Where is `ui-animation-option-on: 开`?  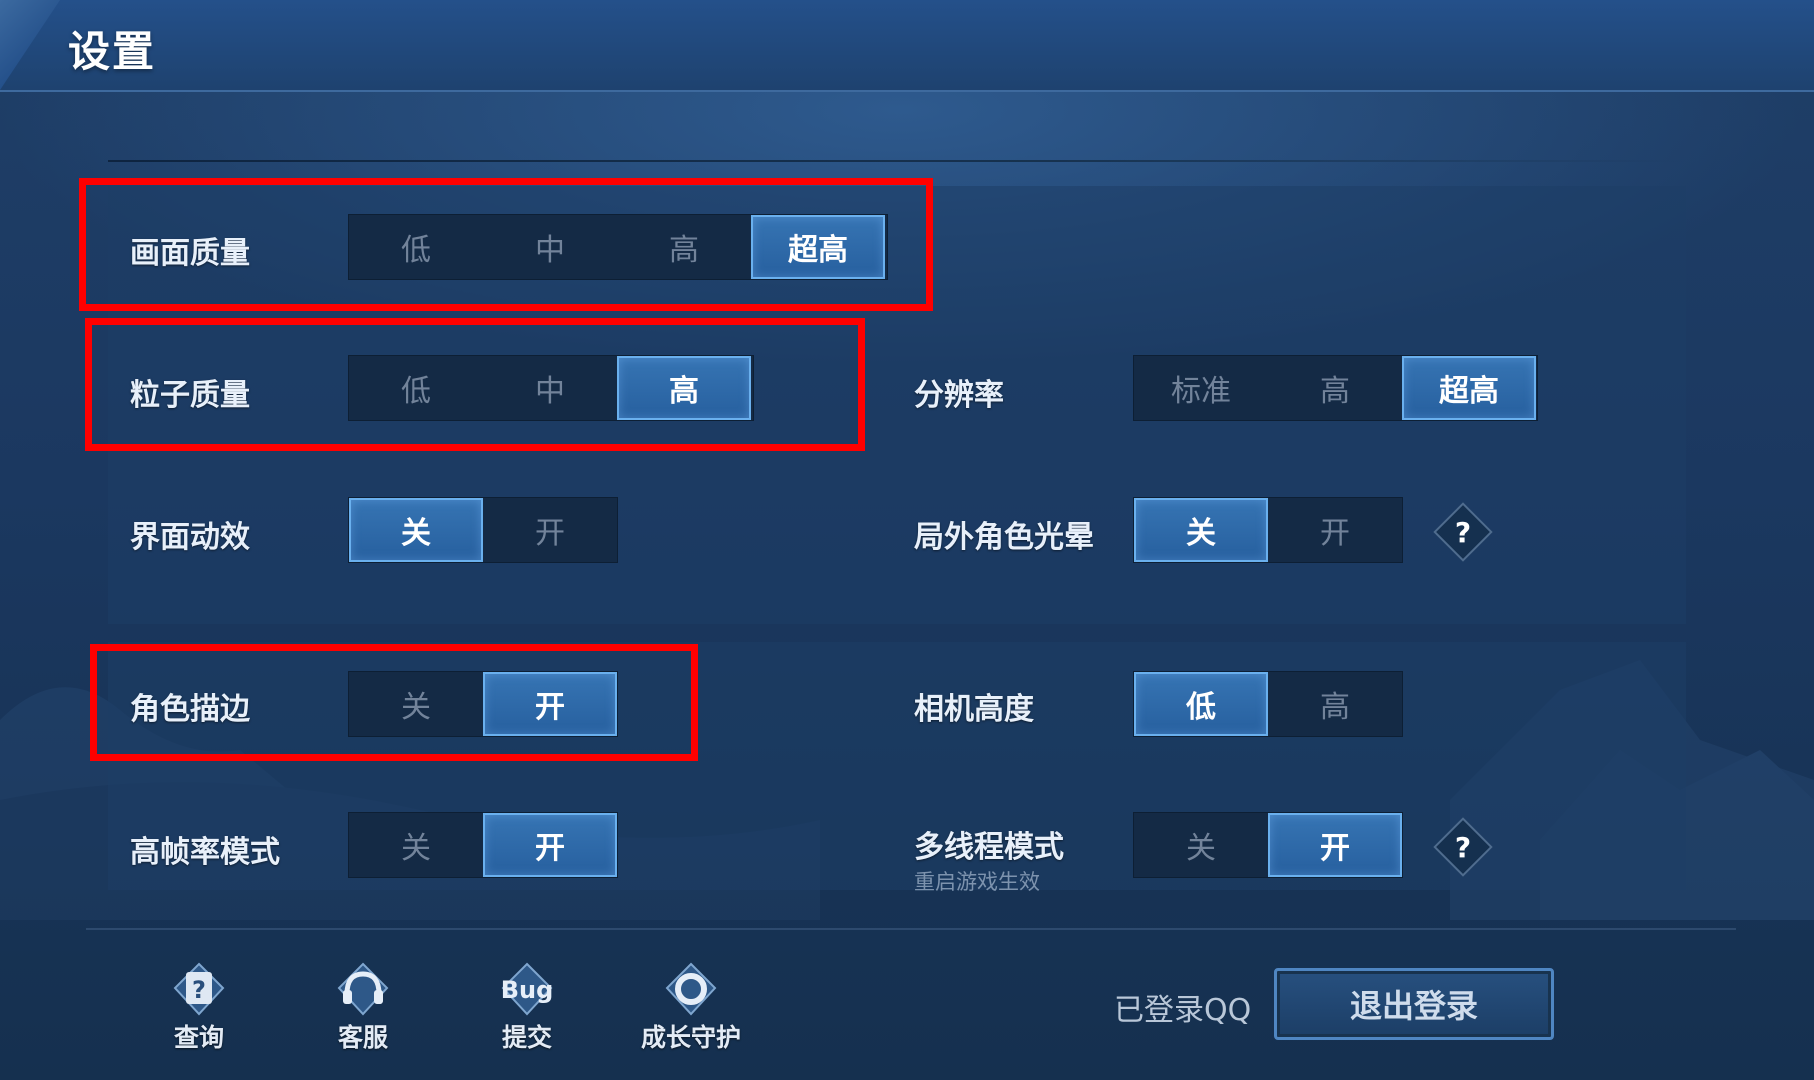 ui-animation-option-on: 开 is located at coordinates (550, 530).